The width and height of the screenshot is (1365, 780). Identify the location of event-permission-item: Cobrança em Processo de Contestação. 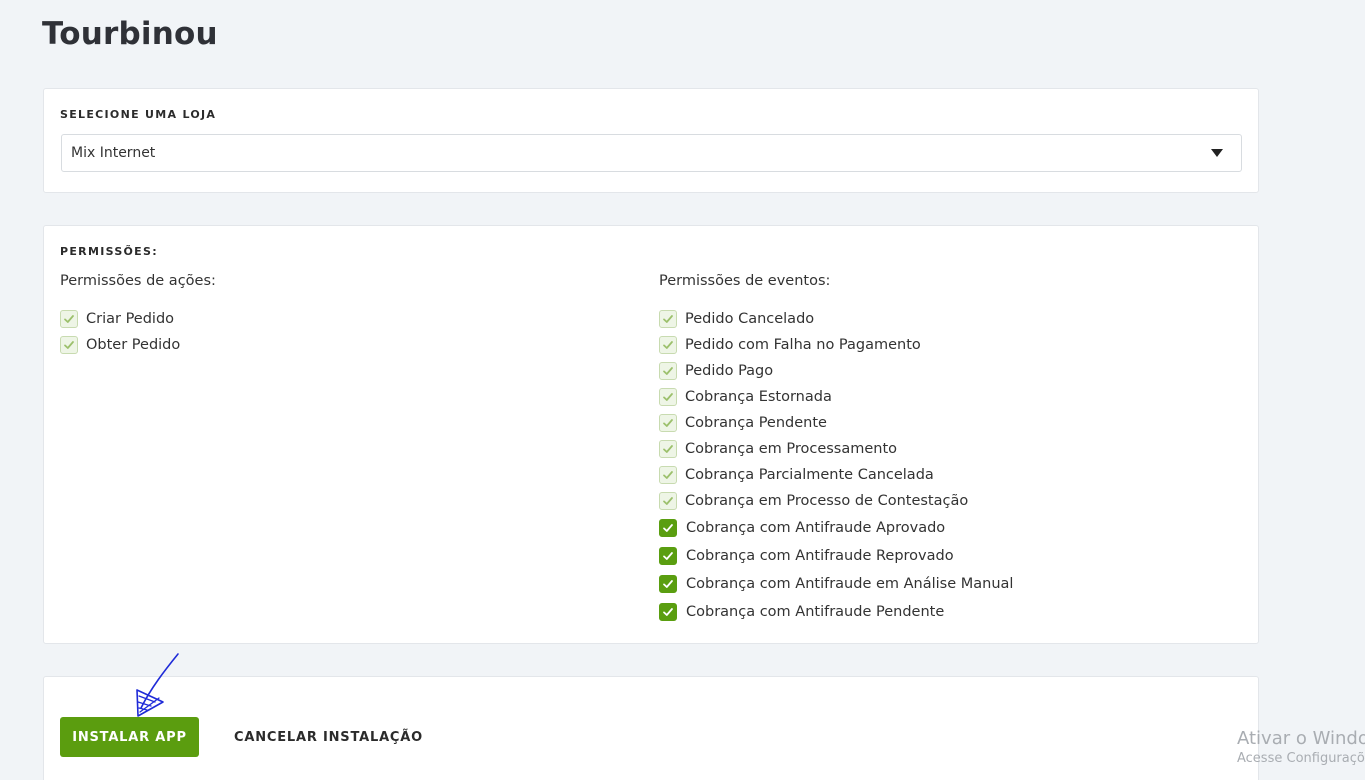
(836, 501).